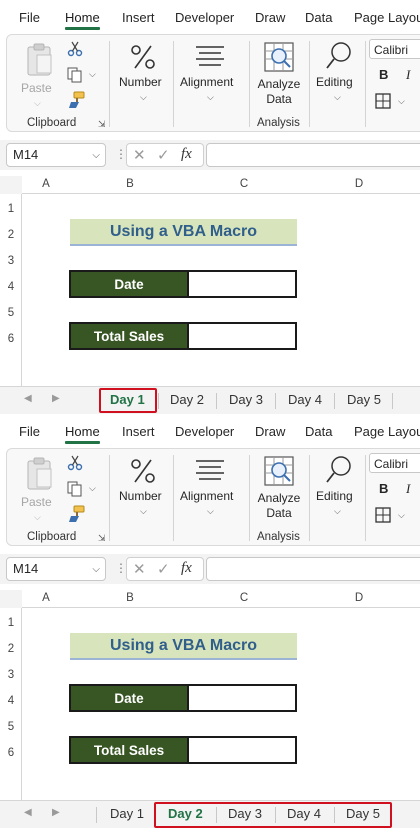 Image resolution: width=420 pixels, height=830 pixels. Describe the element at coordinates (187, 399) in the screenshot. I see `sheet-tab-day-2: Day 2` at that location.